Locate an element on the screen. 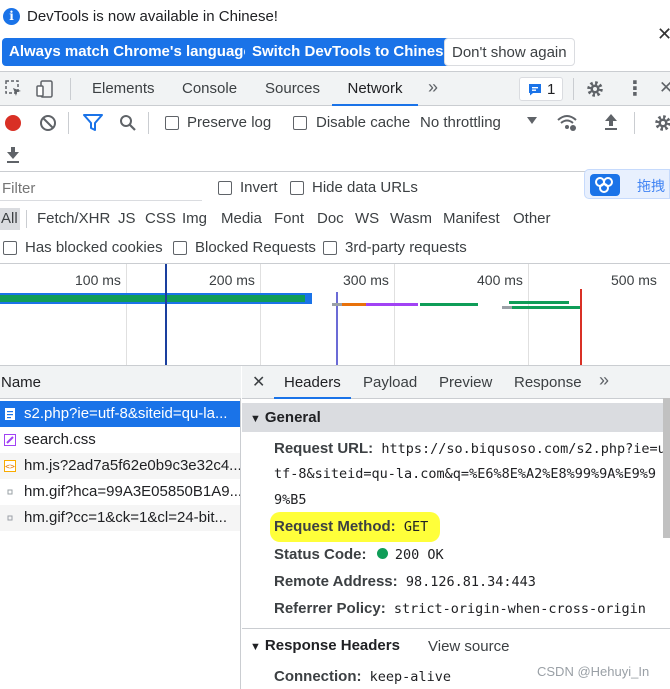 Image resolution: width=670 pixels, height=689 pixels. timeline-overview: 100 ms 200 ms 300 ms 400 ms 500 ms is located at coordinates (335, 315).